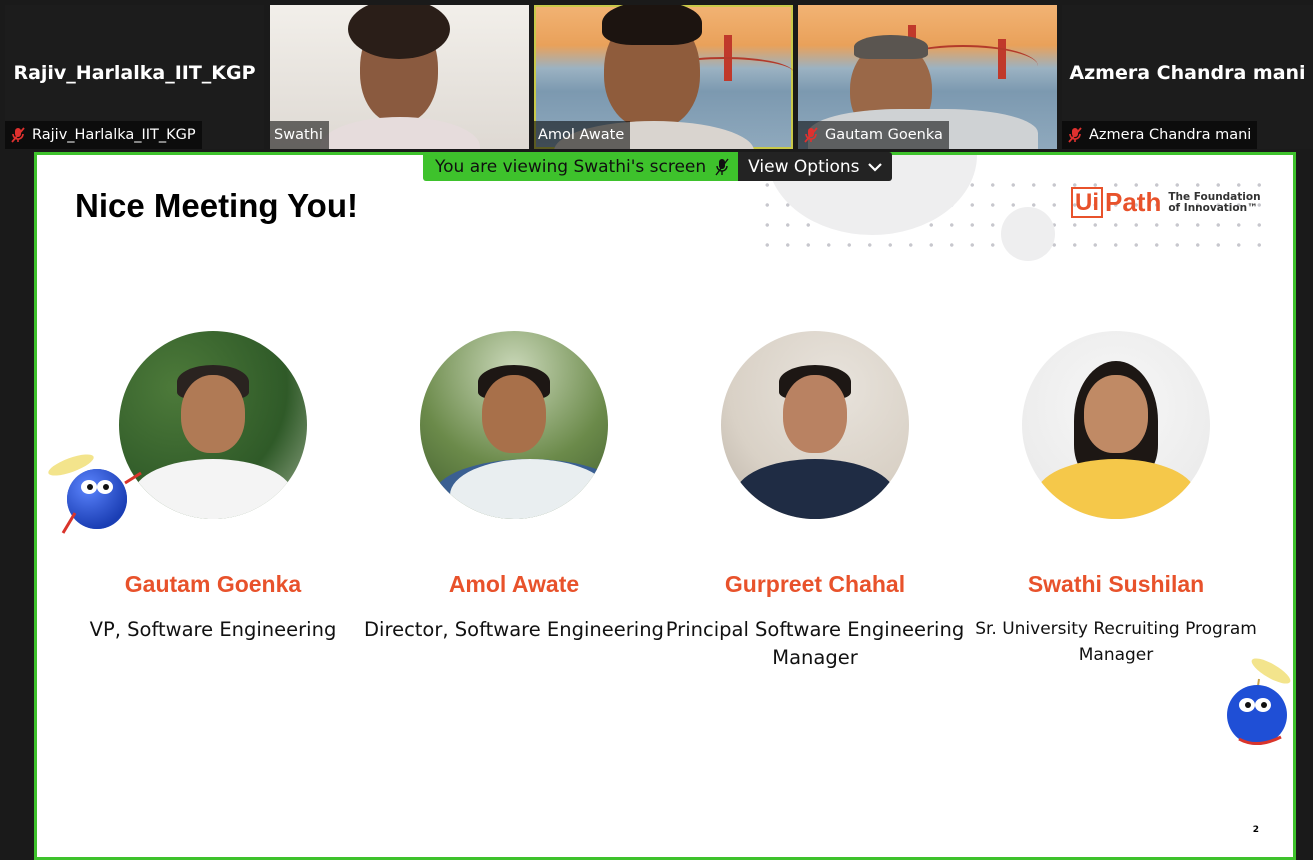  What do you see at coordinates (874, 167) in the screenshot?
I see `chevron-down-icon` at bounding box center [874, 167].